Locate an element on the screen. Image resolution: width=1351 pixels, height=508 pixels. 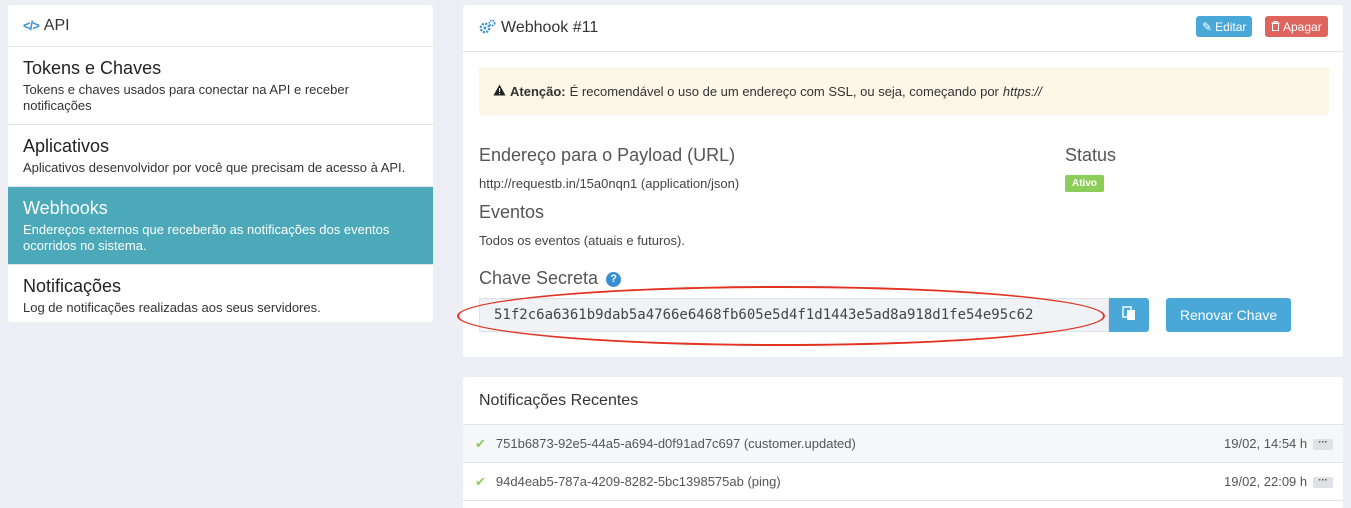
notification-time: 19/02, 22:09 h is located at coordinates (1266, 481).